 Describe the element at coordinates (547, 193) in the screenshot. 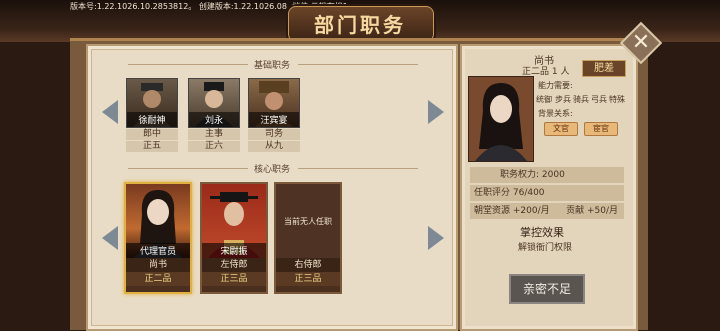

I see `evaluation-row: 任职评分 76/400` at that location.